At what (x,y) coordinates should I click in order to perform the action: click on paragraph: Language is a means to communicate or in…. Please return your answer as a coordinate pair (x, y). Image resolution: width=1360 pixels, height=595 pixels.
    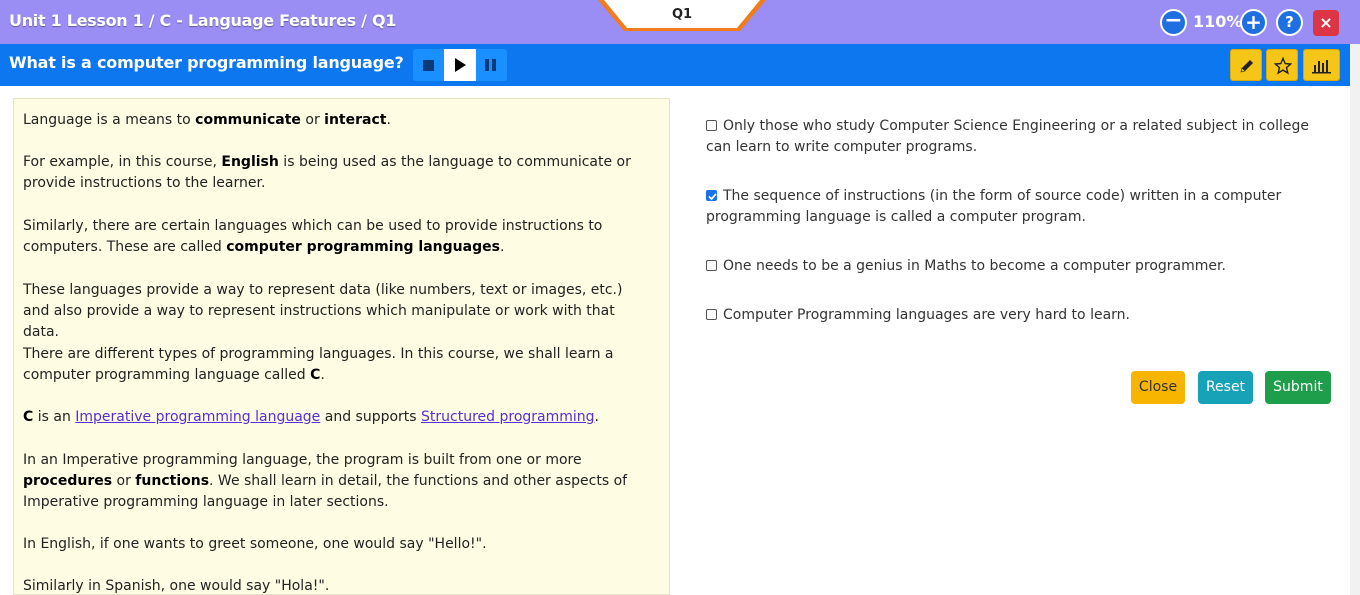
    Looking at the image, I should click on (338, 120).